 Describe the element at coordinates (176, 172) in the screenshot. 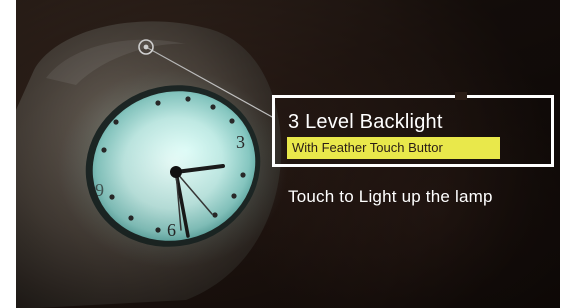

I see `hands-center-cap` at that location.